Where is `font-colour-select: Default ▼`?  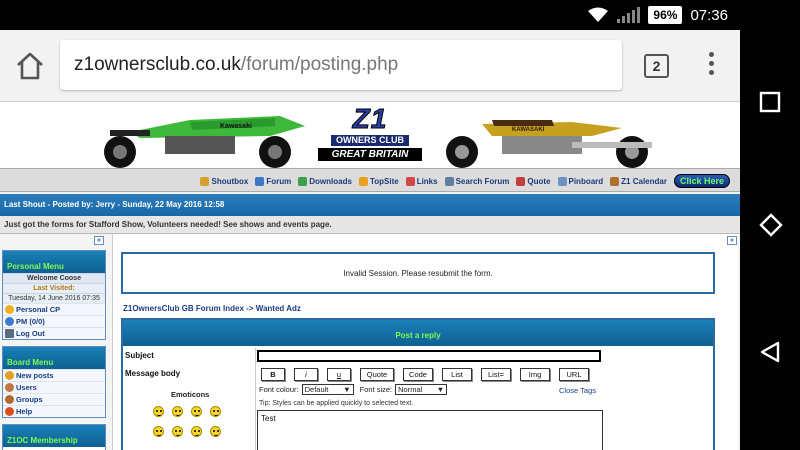
font-colour-select: Default ▼ is located at coordinates (327, 389).